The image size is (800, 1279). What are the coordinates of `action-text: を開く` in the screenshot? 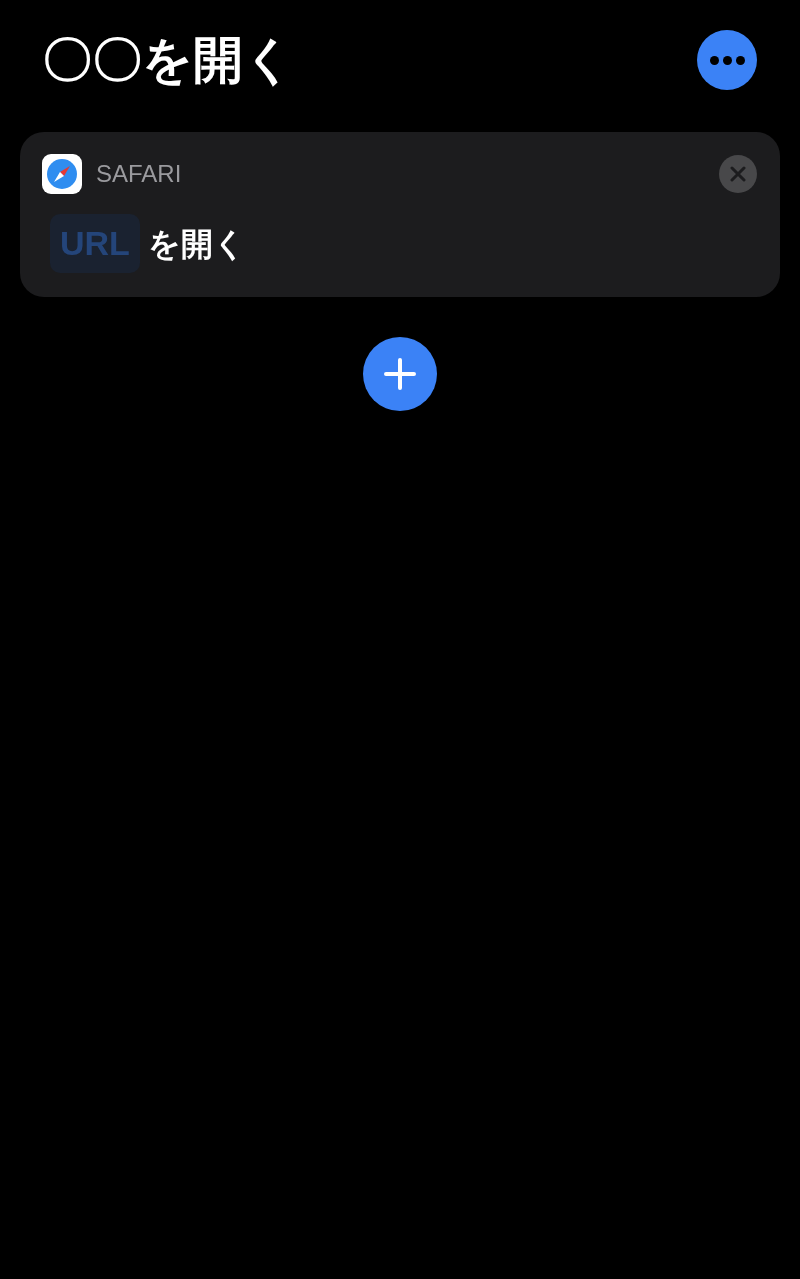 It's located at (196, 244).